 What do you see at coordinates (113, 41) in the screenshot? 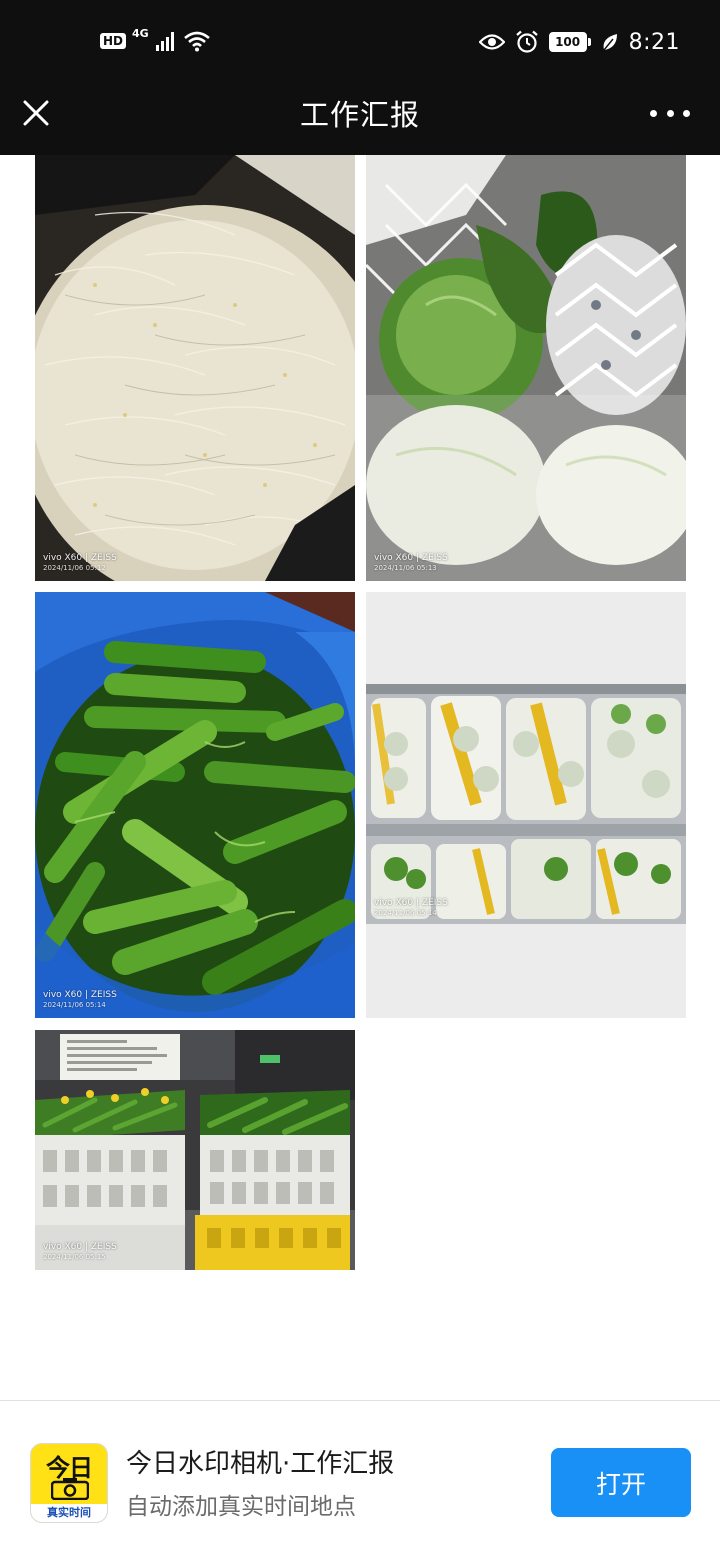
I see `hd-badge: HD` at bounding box center [113, 41].